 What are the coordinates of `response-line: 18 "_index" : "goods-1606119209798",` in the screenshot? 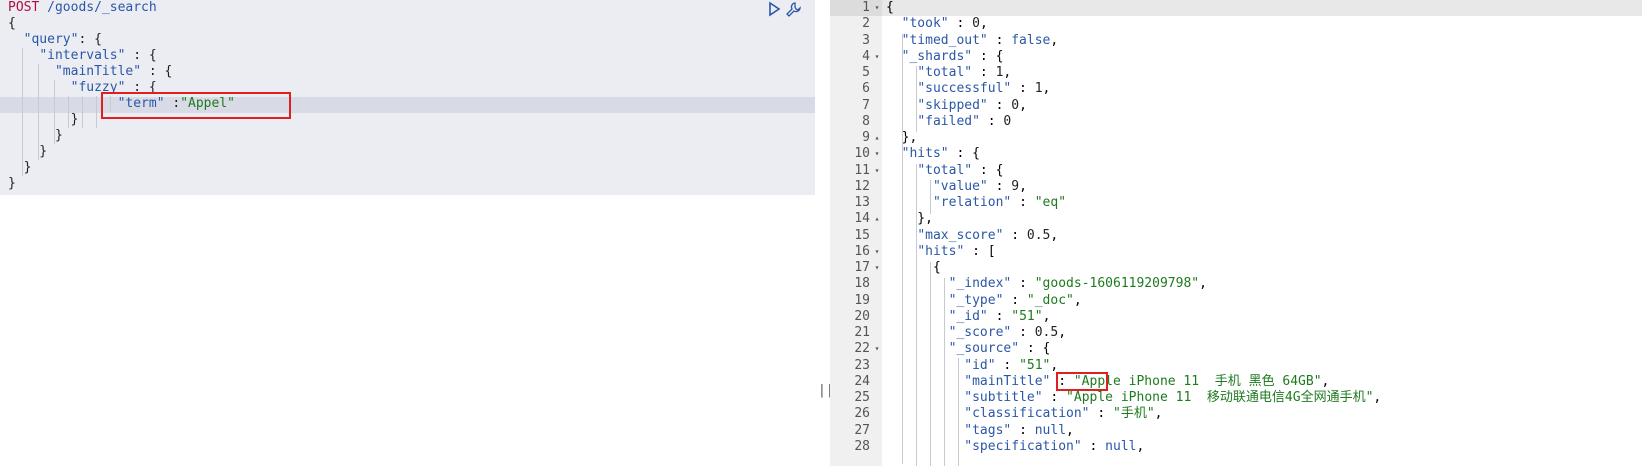 It's located at (1236, 284).